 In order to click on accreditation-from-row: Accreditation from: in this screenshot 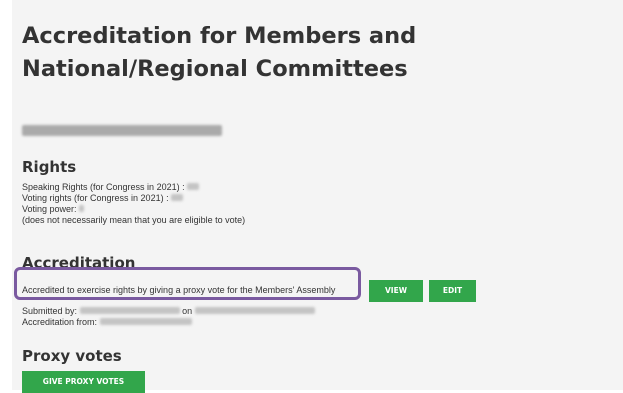, I will do `click(168, 322)`.